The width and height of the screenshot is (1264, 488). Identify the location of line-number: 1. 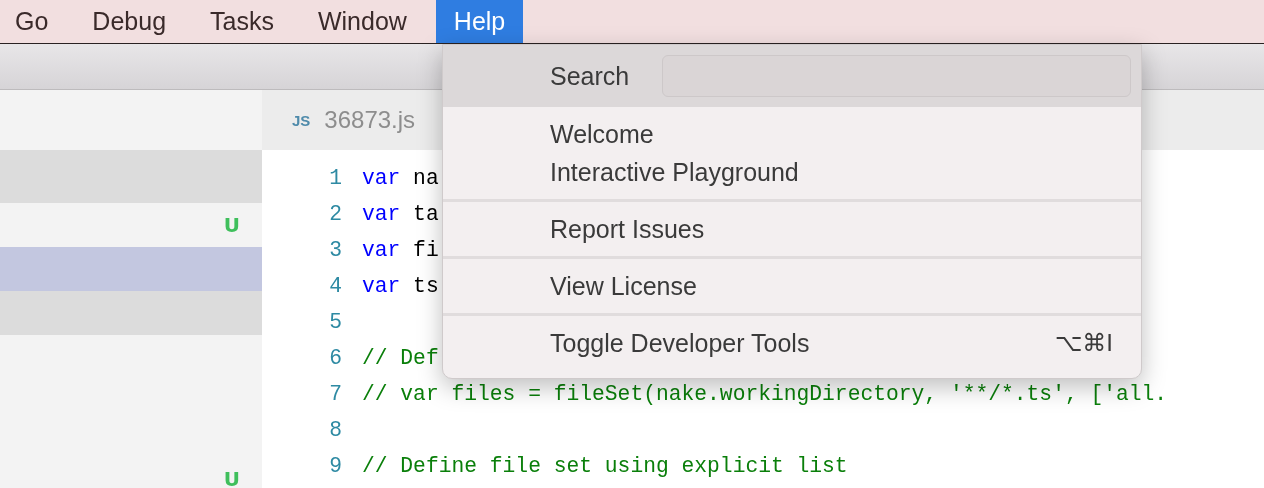
(335, 178).